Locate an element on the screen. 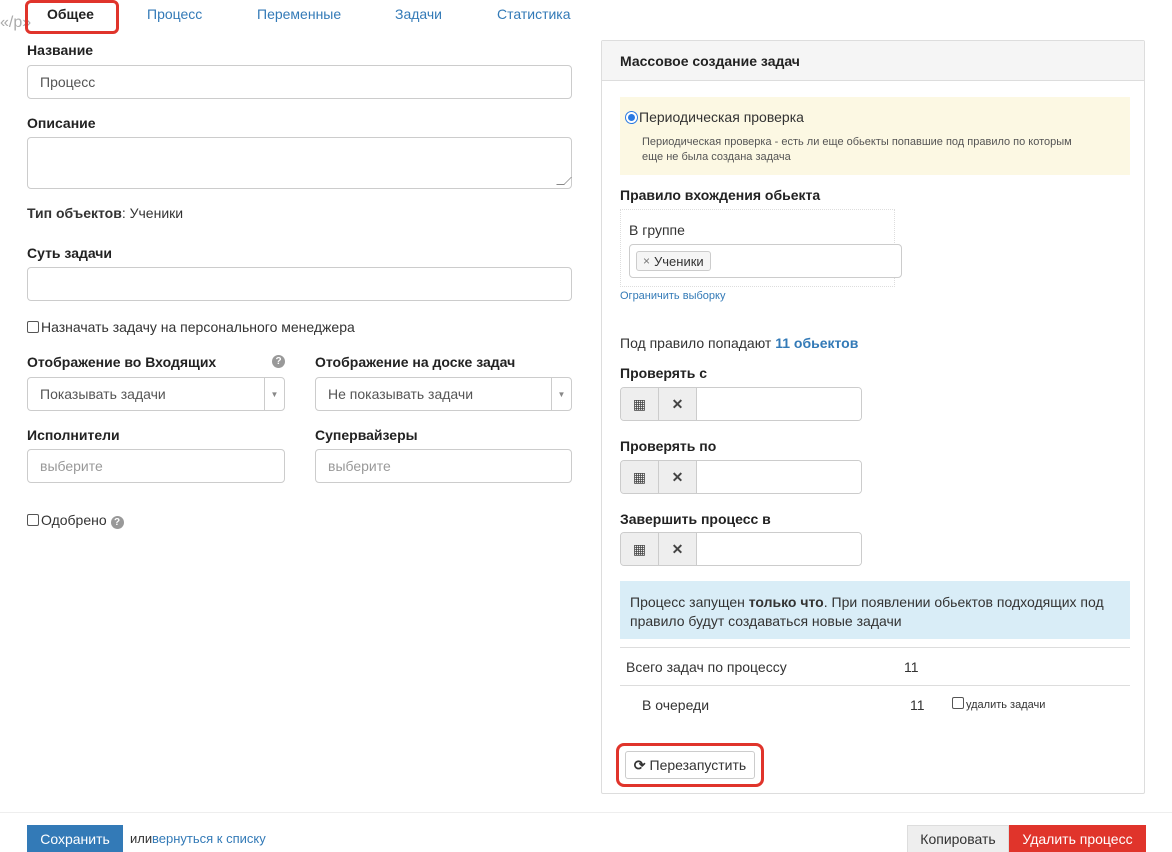 The width and height of the screenshot is (1172, 852). description-label: Описание is located at coordinates (61, 123).